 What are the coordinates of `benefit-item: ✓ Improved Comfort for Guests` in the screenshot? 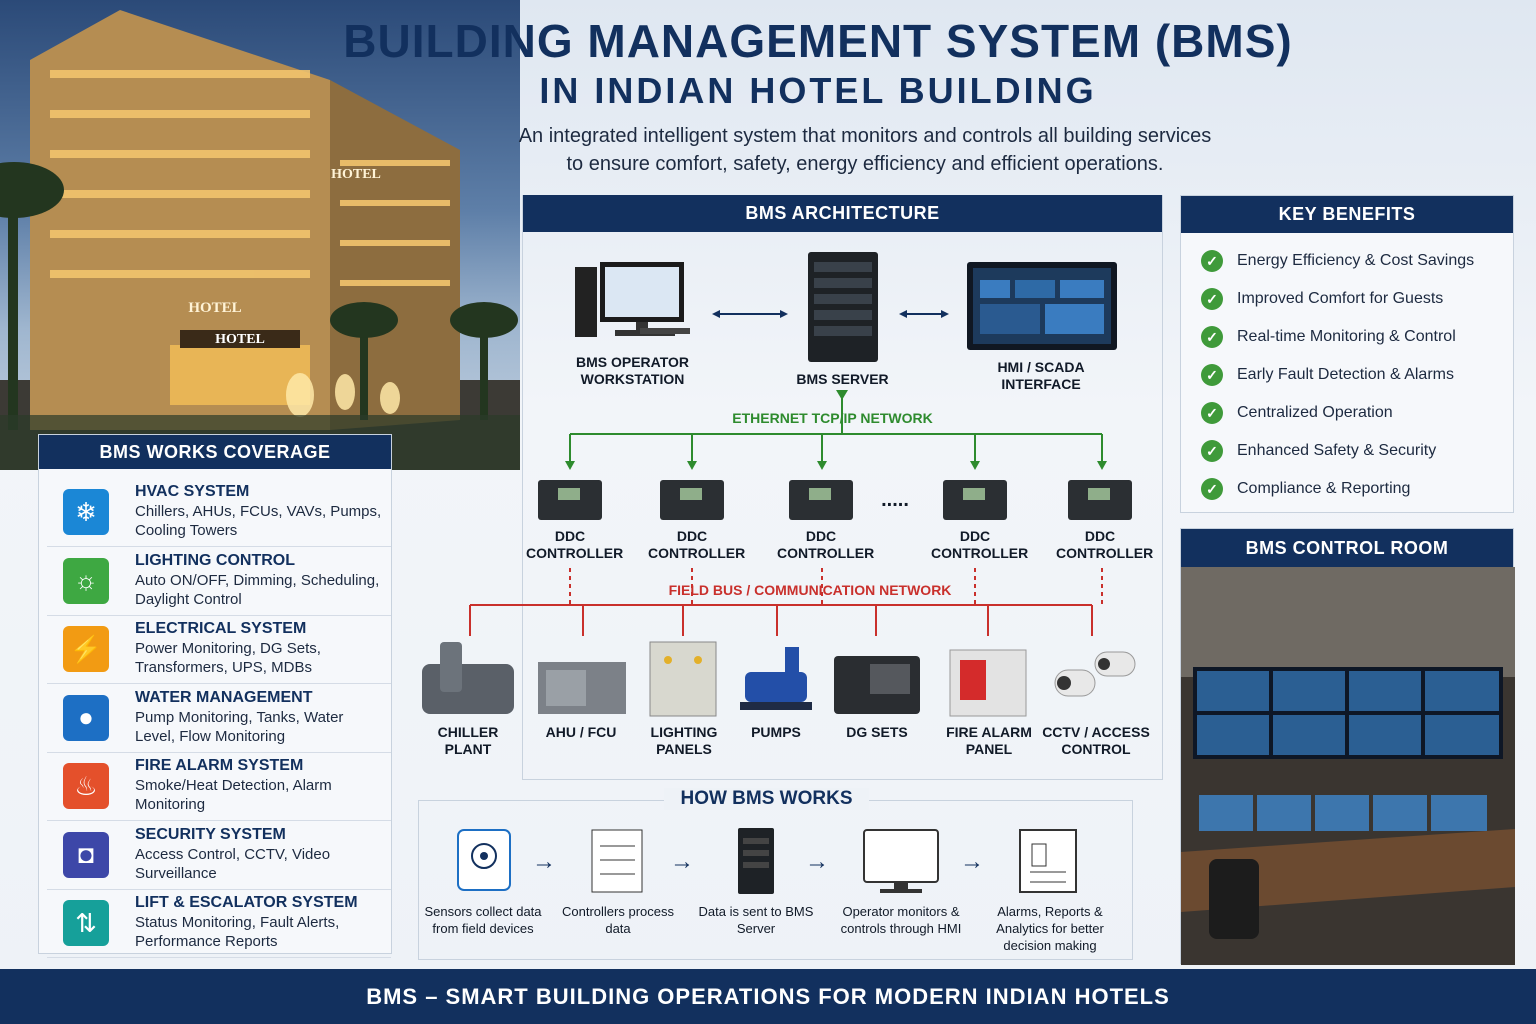 It's located at (1322, 299).